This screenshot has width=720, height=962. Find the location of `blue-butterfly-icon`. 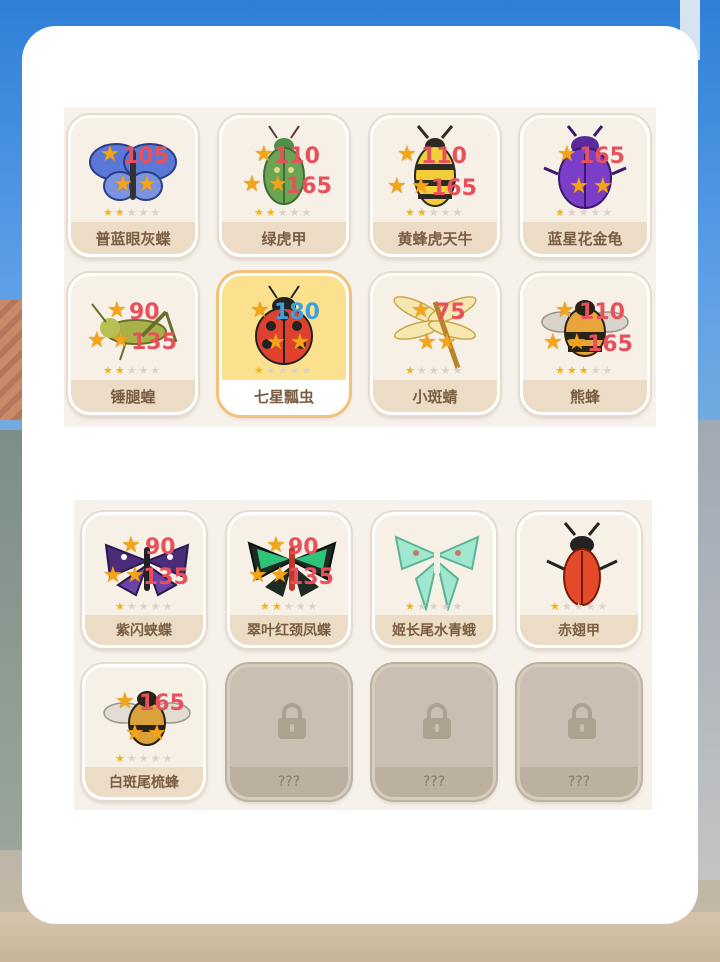

blue-butterfly-icon is located at coordinates (133, 172).